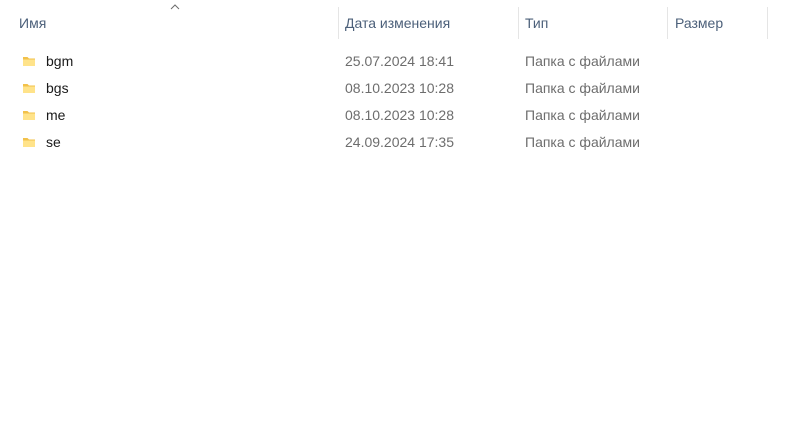 This screenshot has height=429, width=792. I want to click on file-row: me 08.10.2023 10:28 Папка с файлами, so click(392, 115).